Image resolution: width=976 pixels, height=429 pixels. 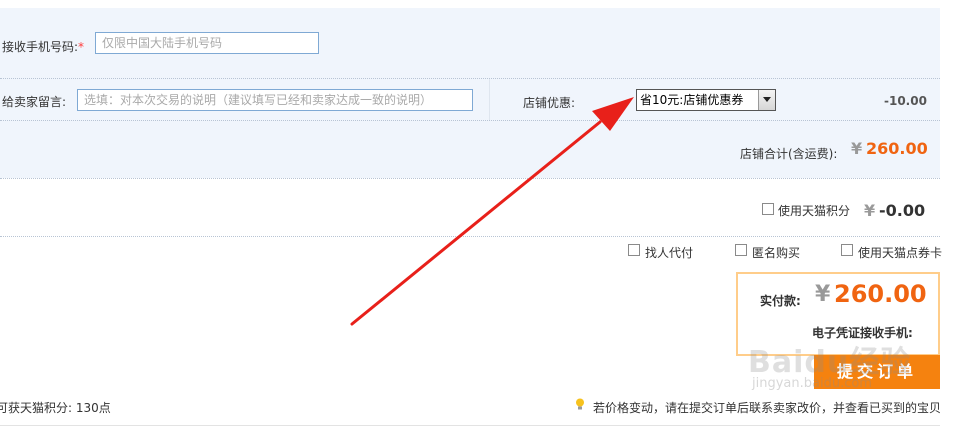 I want to click on baidu-watermark-logo: Baidu经验, so click(x=830, y=362).